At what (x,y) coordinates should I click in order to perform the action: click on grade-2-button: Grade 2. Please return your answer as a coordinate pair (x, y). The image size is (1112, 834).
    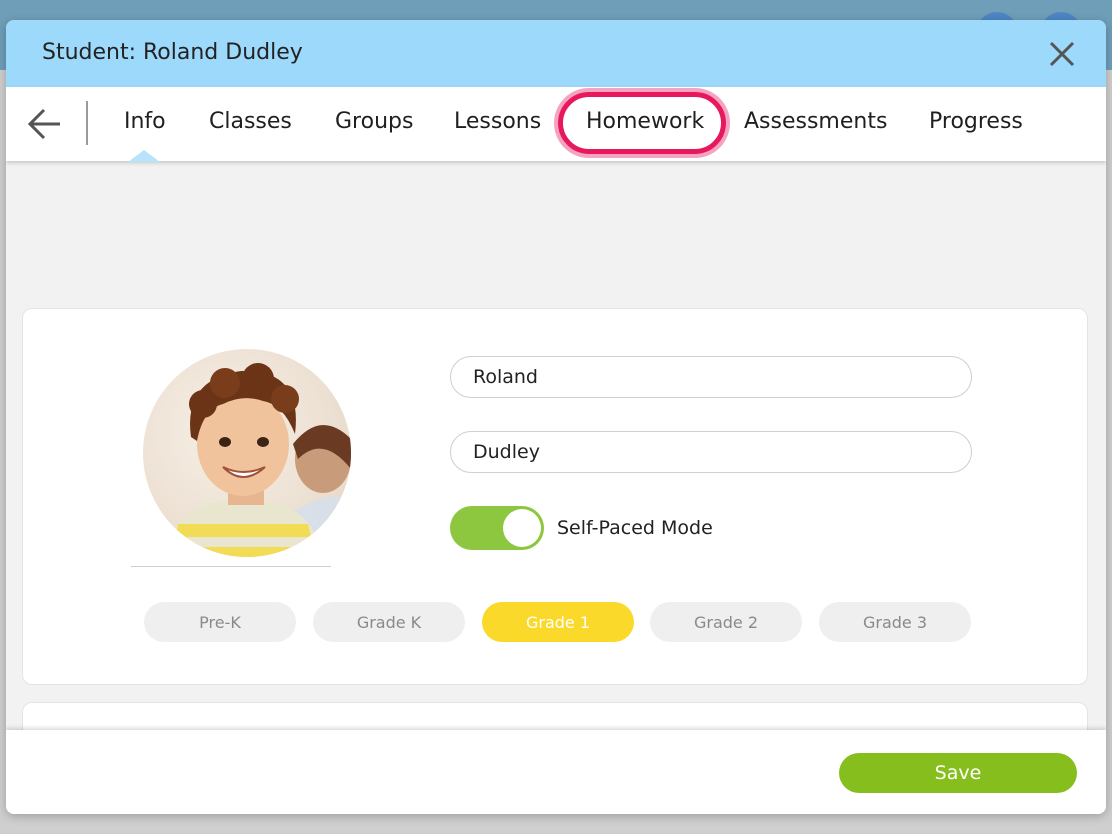
    Looking at the image, I should click on (726, 622).